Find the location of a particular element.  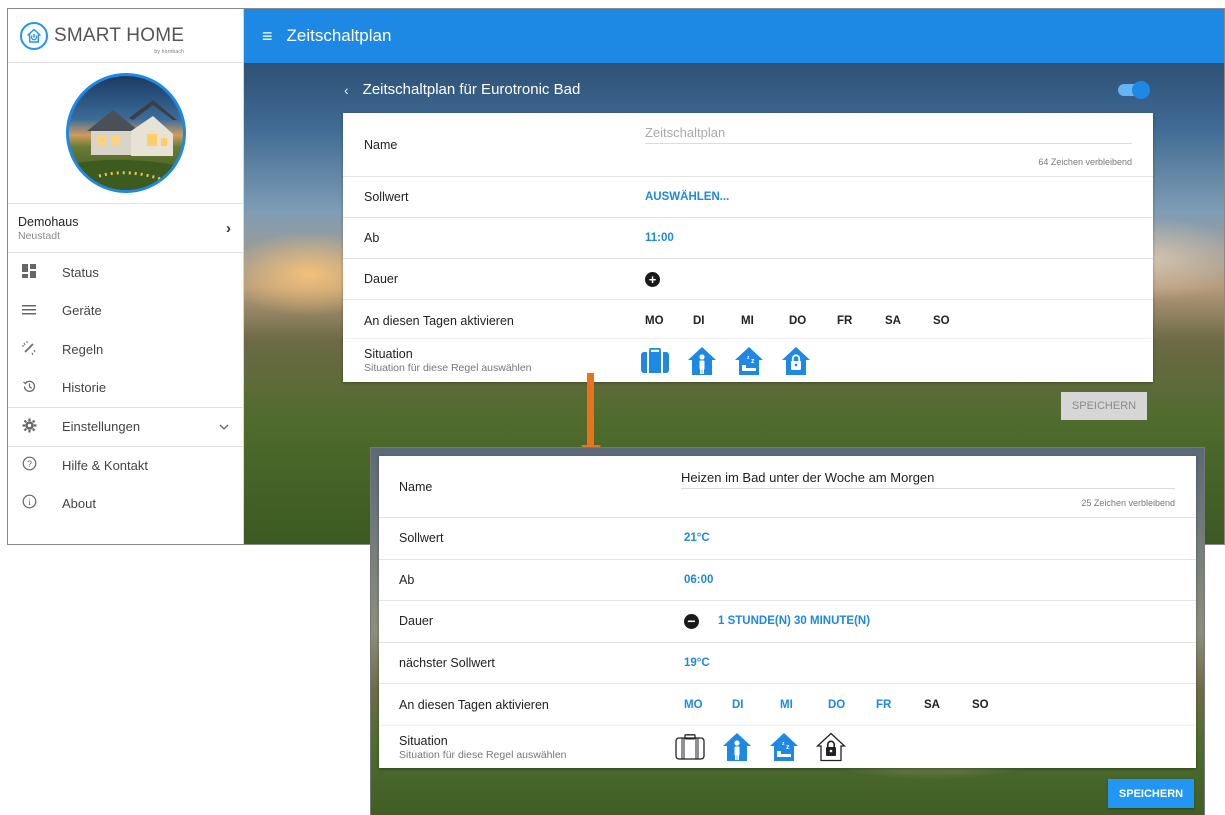

history-icon is located at coordinates (29, 388).